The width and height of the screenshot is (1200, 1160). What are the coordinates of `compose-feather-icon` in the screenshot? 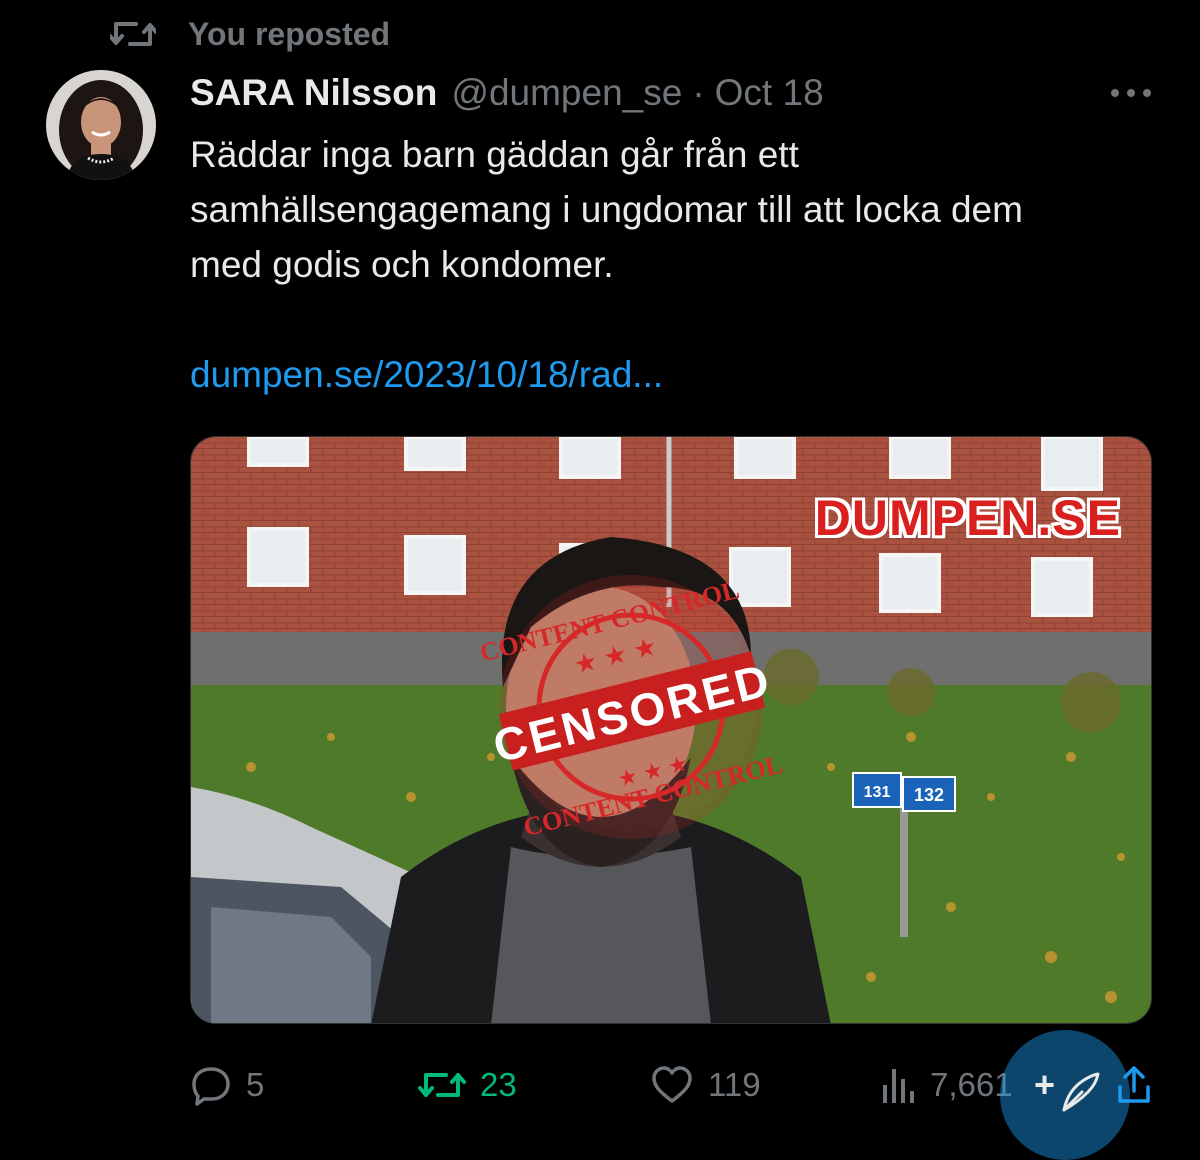 It's located at (1081, 1092).